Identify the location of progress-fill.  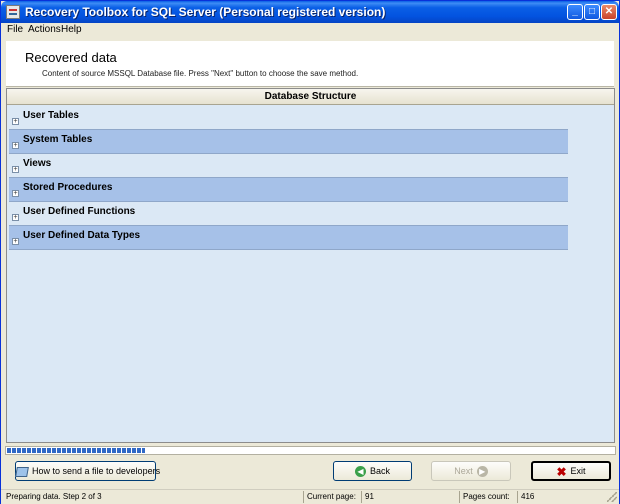
(76, 450).